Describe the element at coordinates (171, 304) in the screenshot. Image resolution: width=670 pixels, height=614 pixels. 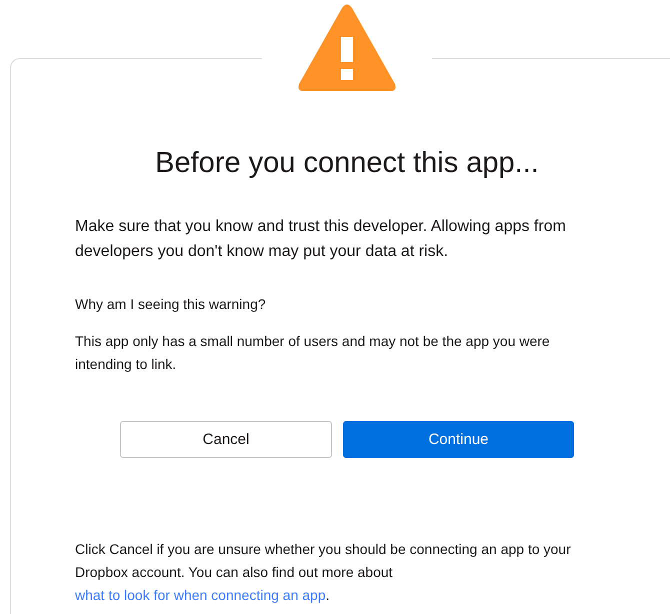
I see `why-heading: Why am I seeing this warning?` at that location.